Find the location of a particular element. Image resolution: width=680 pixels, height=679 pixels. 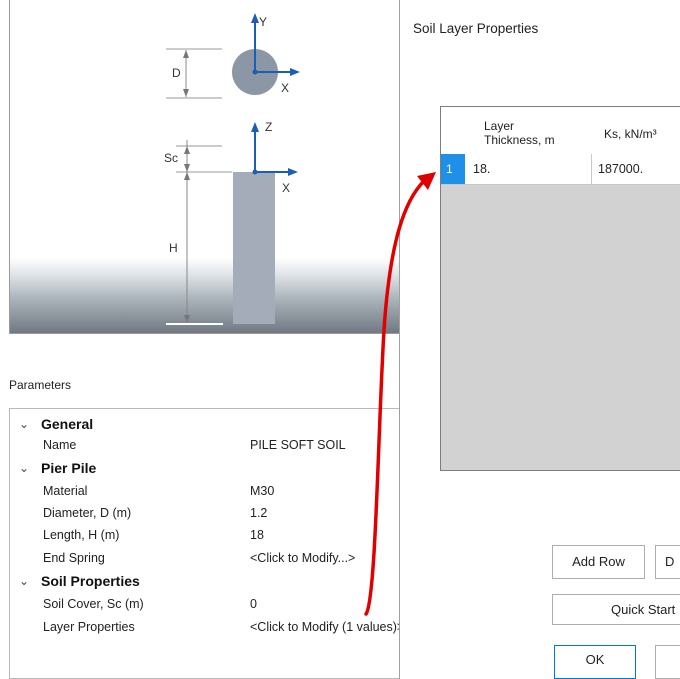

ok-button: OK is located at coordinates (595, 662).